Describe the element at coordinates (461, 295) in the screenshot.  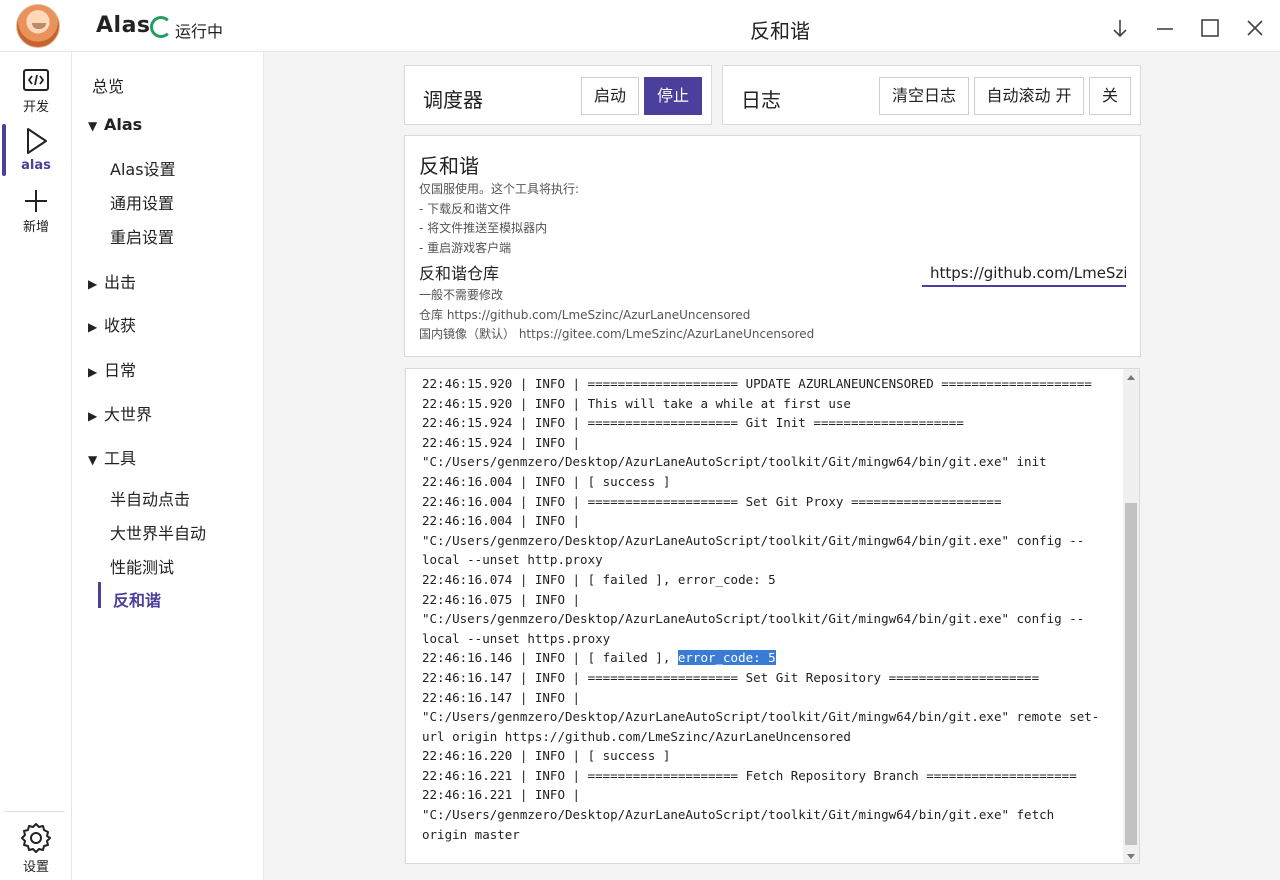
I see `help-line: 一般不需要修改` at that location.